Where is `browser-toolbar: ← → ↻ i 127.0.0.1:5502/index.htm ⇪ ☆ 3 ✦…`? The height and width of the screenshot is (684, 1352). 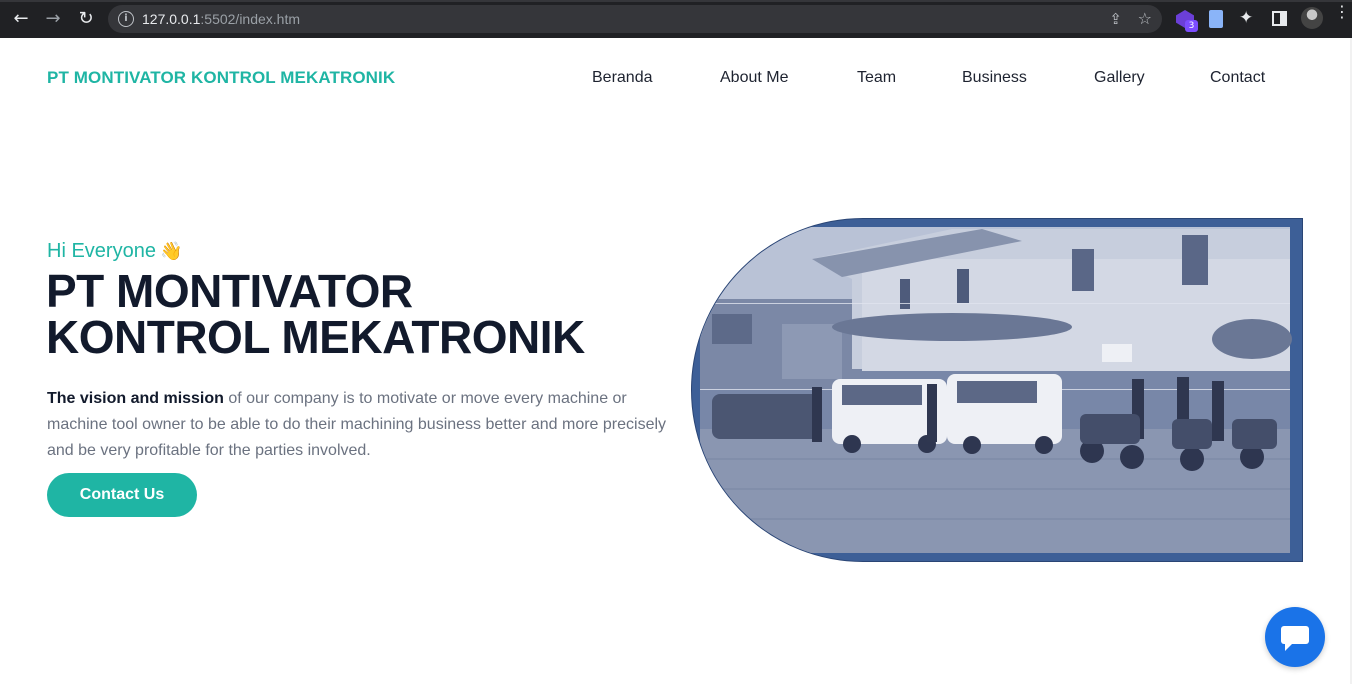 browser-toolbar: ← → ↻ i 127.0.0.1:5502/index.htm ⇪ ☆ 3 ✦… is located at coordinates (676, 19).